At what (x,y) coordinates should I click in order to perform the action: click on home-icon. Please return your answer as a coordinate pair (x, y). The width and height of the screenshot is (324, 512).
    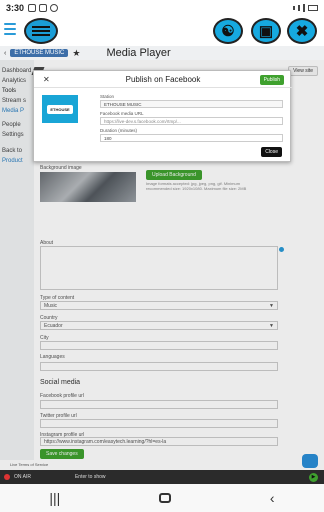
    Looking at the image, I should click on (165, 498).